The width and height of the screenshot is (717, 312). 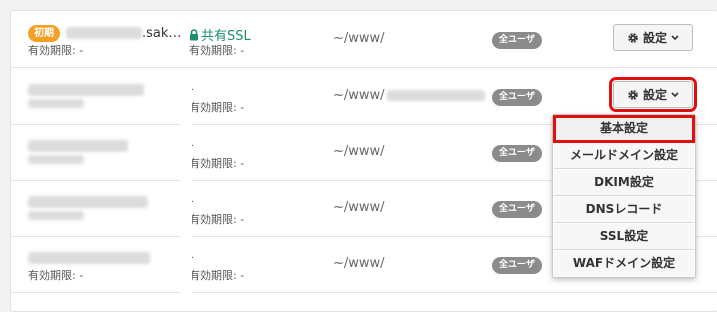 I want to click on column-gap, so click(x=186, y=184).